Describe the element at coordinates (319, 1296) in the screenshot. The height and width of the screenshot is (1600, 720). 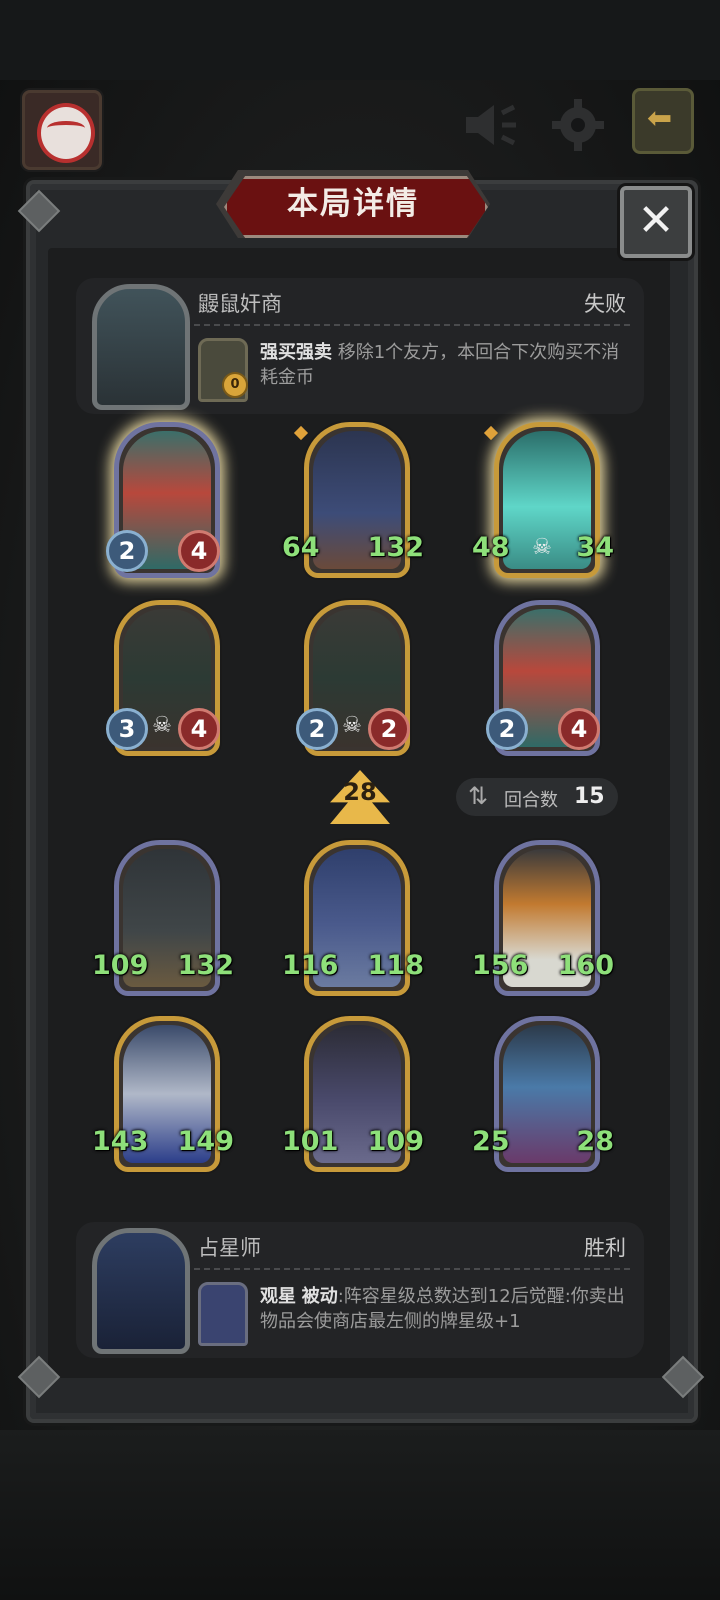
I see `player-skill-tag: 被动` at that location.